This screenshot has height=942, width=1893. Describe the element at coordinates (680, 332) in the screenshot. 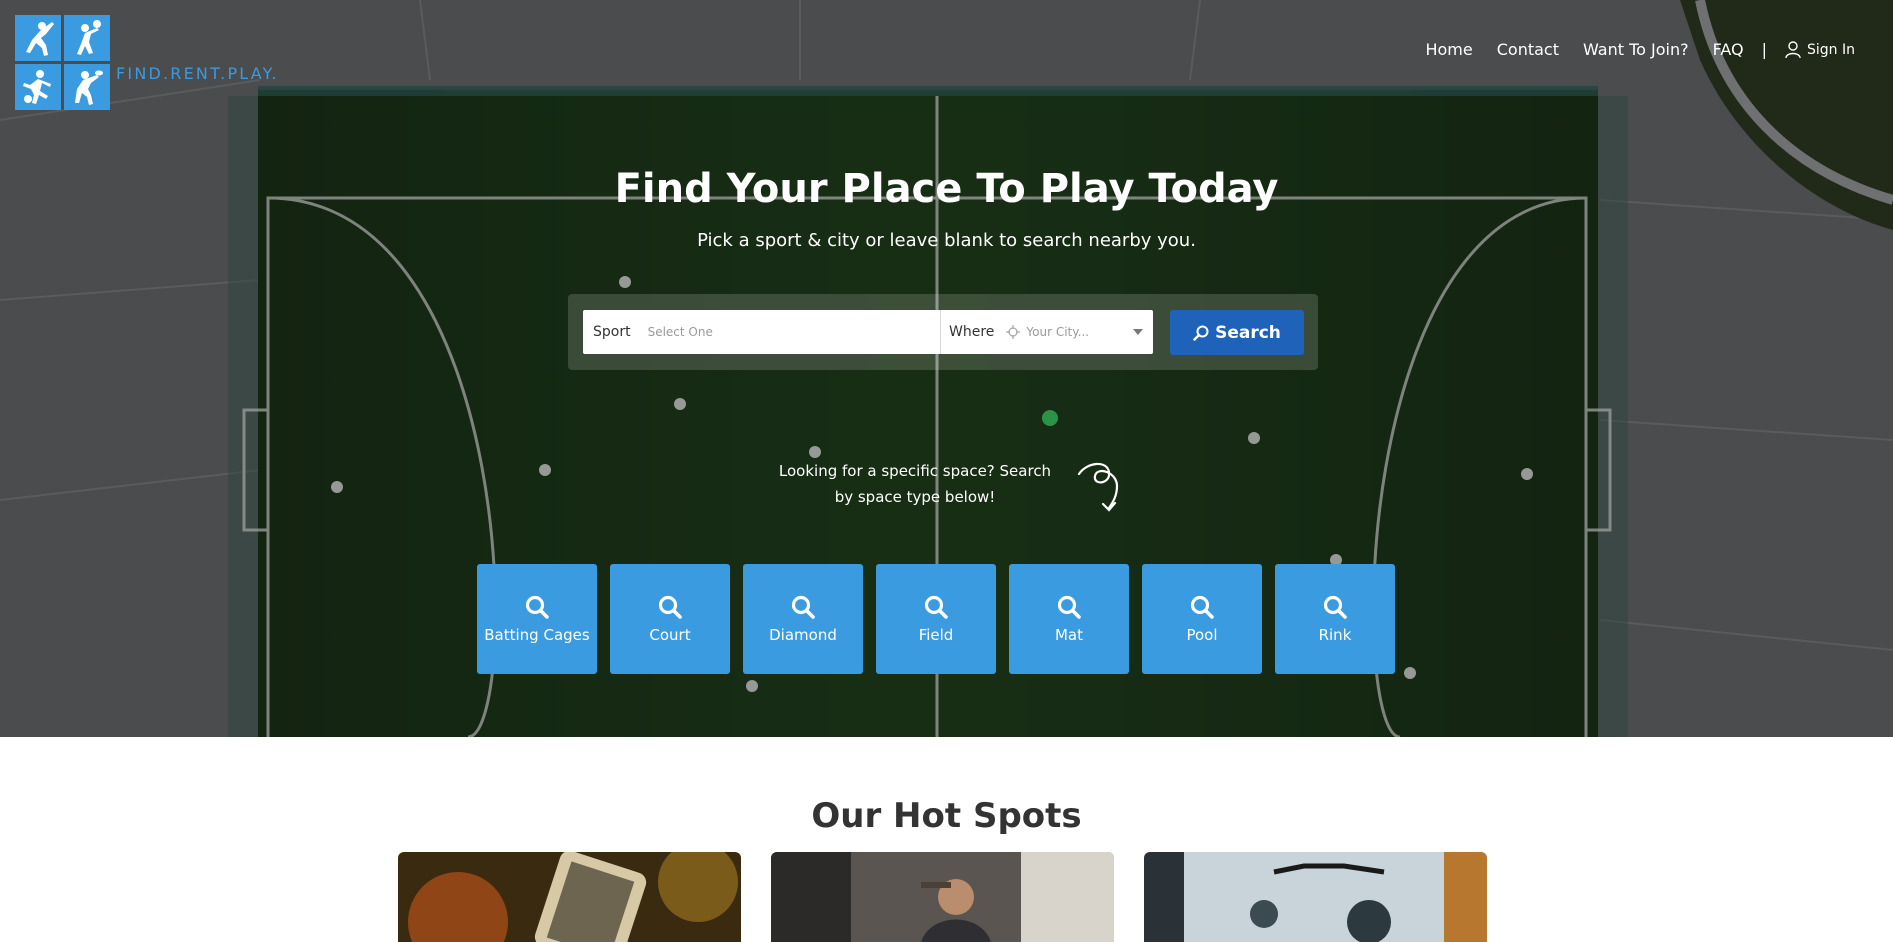

I see `sport-placeholder: Select One` at that location.